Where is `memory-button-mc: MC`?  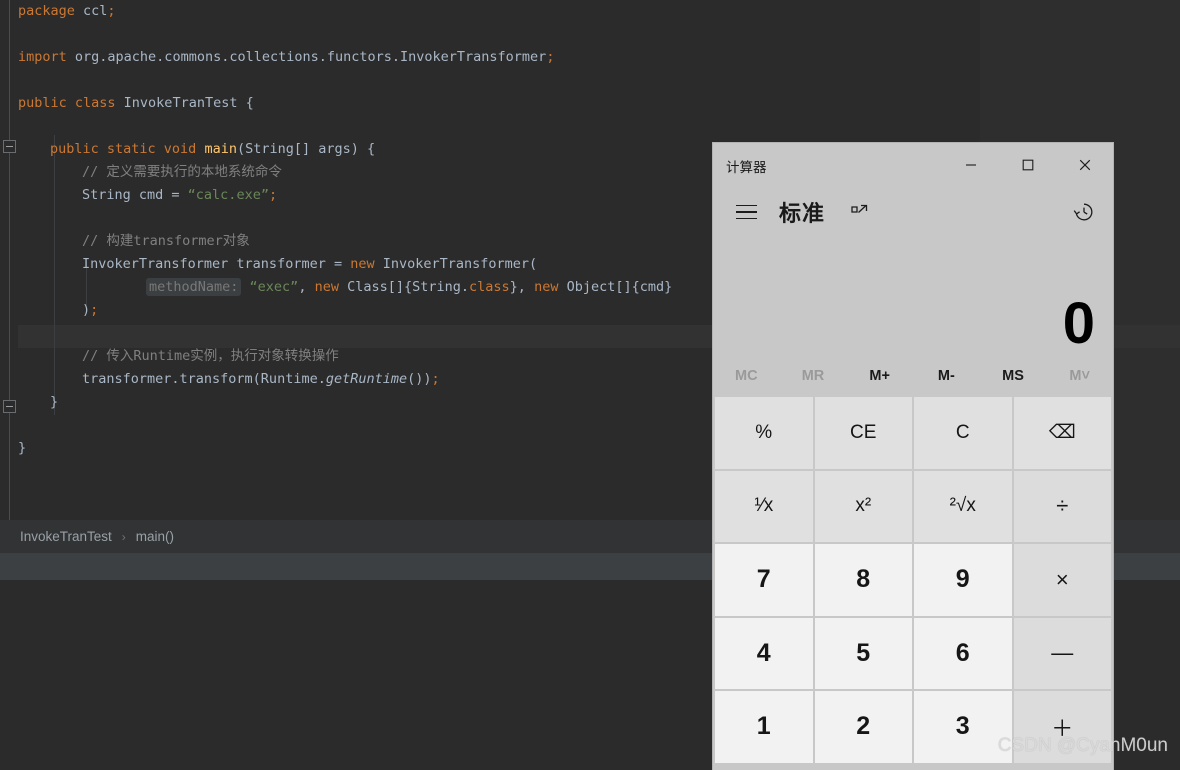
memory-button-mc: MC is located at coordinates (746, 376).